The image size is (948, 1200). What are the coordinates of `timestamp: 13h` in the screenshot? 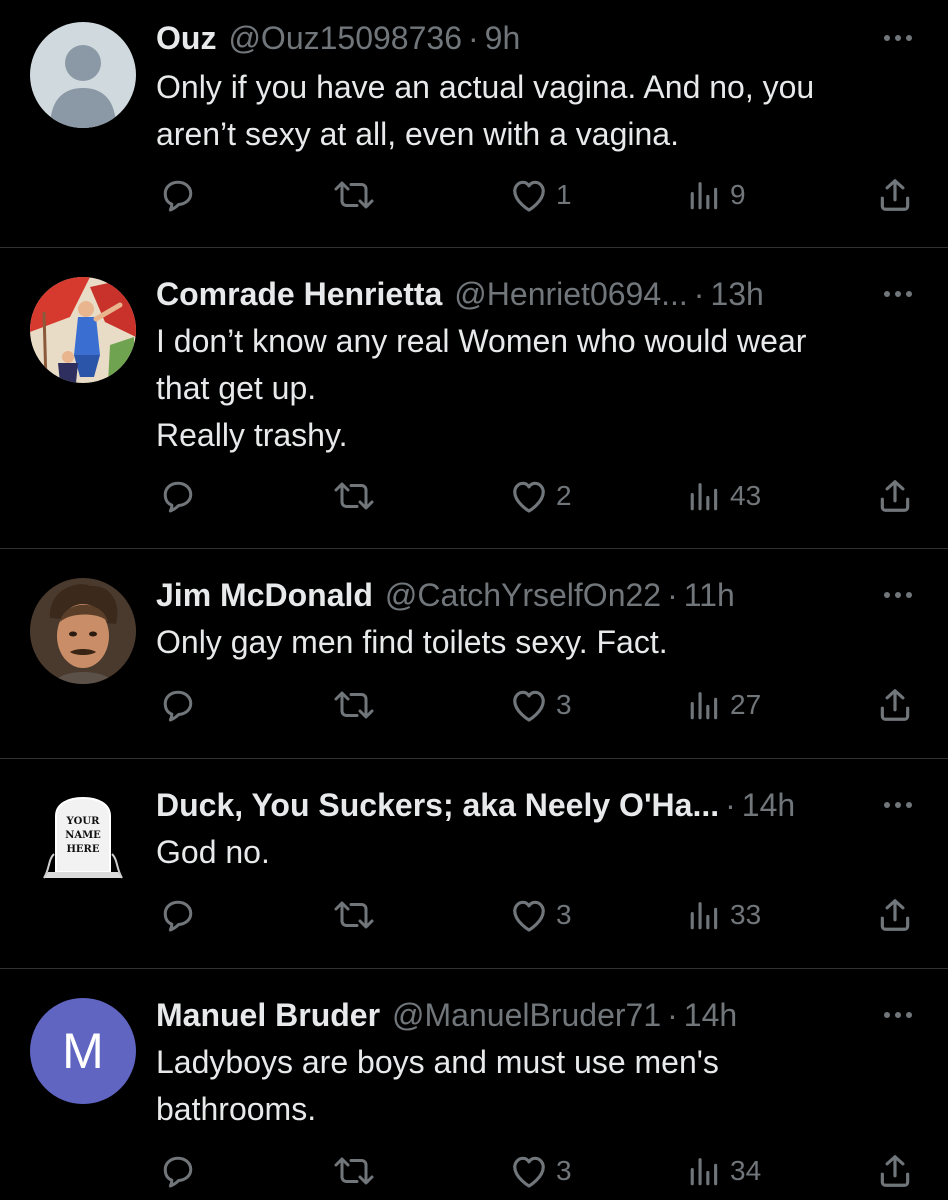 It's located at (736, 294).